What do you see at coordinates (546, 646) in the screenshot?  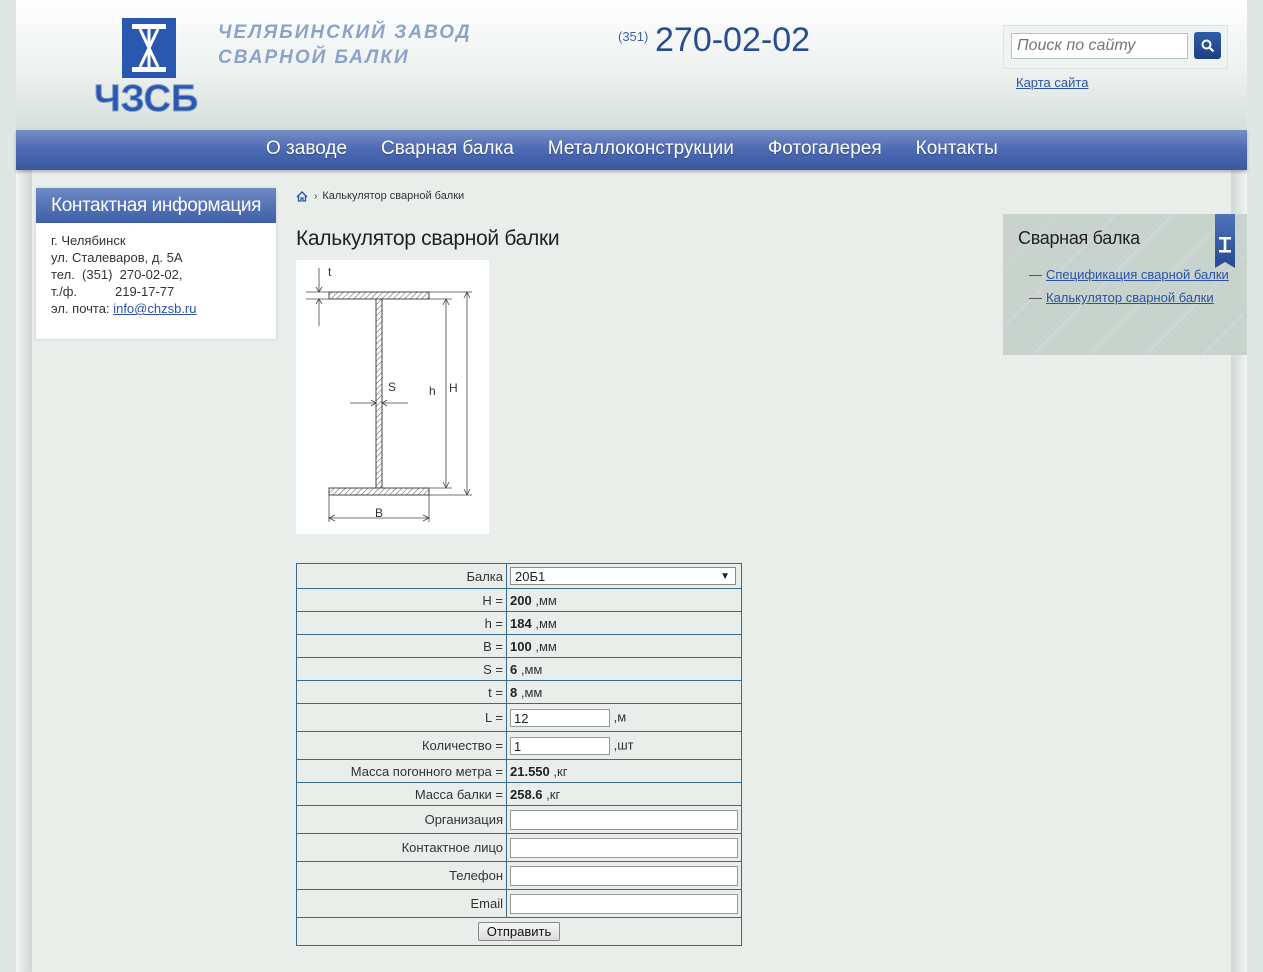 I see `B-unit: ,мм` at bounding box center [546, 646].